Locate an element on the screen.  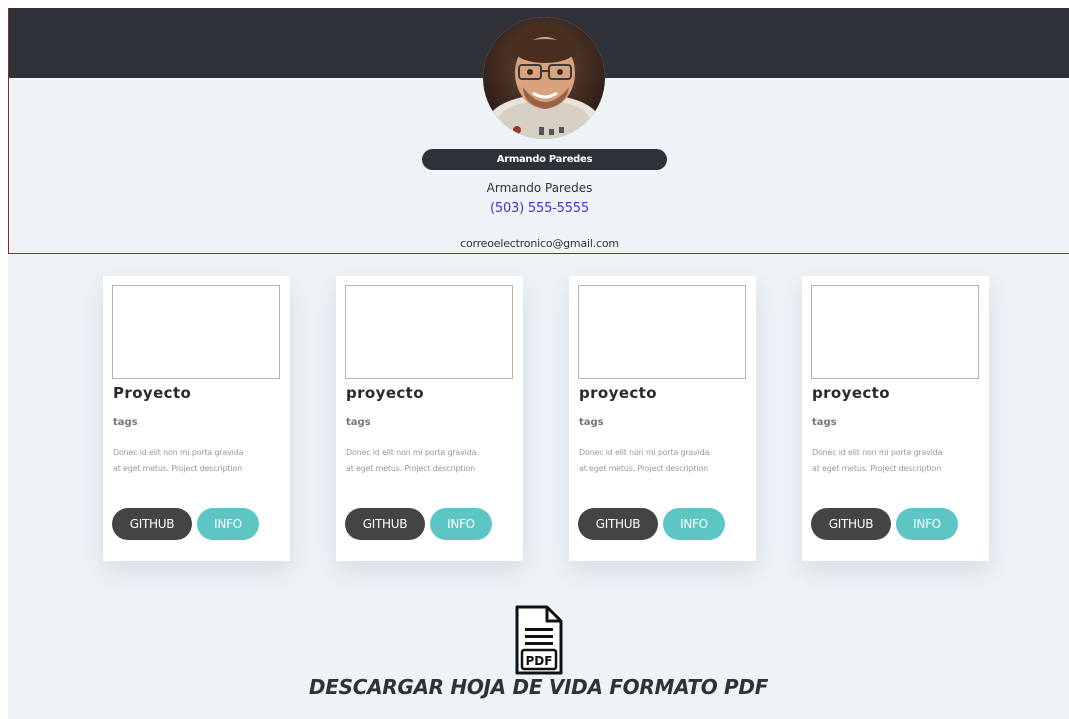
pdf-file-icon: PDF is located at coordinates (539, 640).